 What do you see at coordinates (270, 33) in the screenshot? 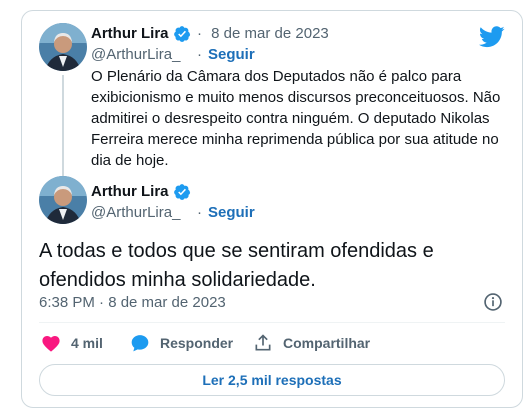
I see `date-text: 8 de mar de 2023` at bounding box center [270, 33].